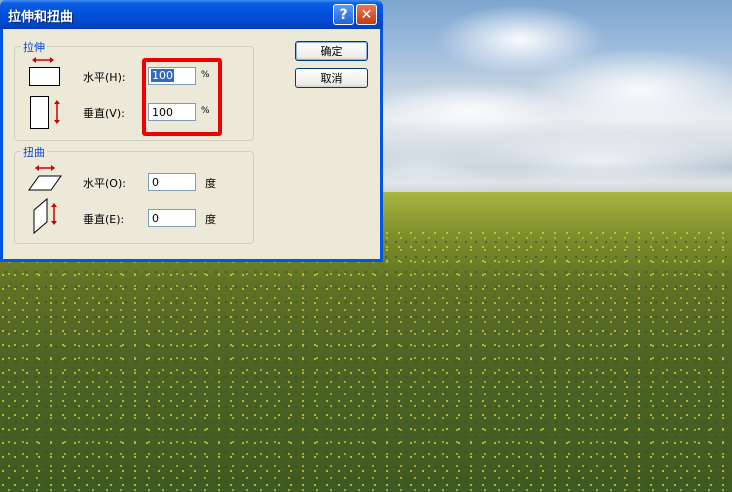 This screenshot has height=492, width=732. Describe the element at coordinates (41, 17) in the screenshot. I see `dialog-title: 拉伸和扭曲` at that location.